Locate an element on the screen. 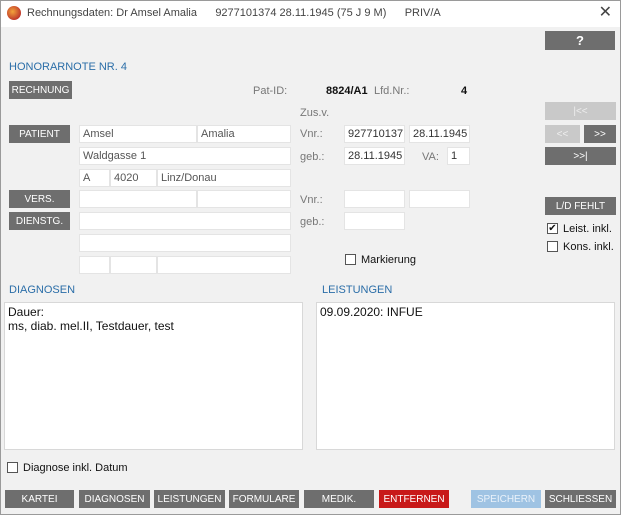 The image size is (621, 515). leistungen-textarea: 09.09.2020: INFUE is located at coordinates (465, 376).